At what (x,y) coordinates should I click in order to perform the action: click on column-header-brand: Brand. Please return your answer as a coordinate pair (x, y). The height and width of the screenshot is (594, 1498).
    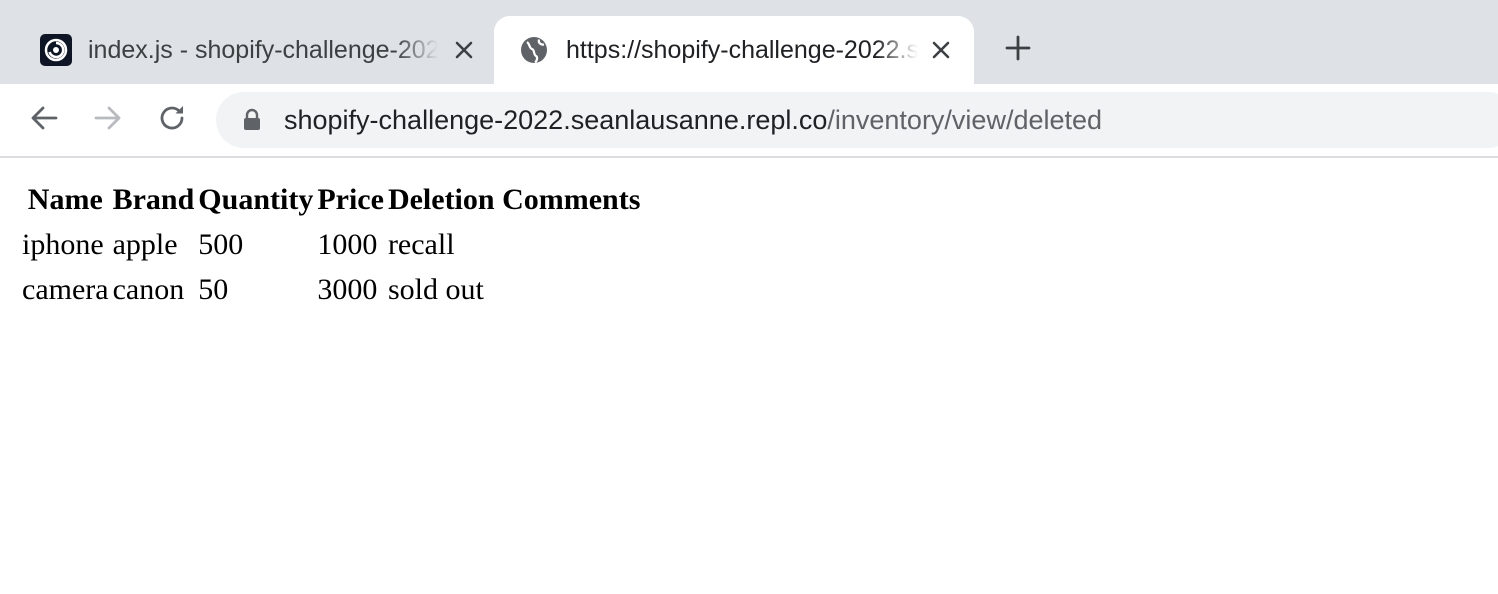
    Looking at the image, I should click on (153, 199).